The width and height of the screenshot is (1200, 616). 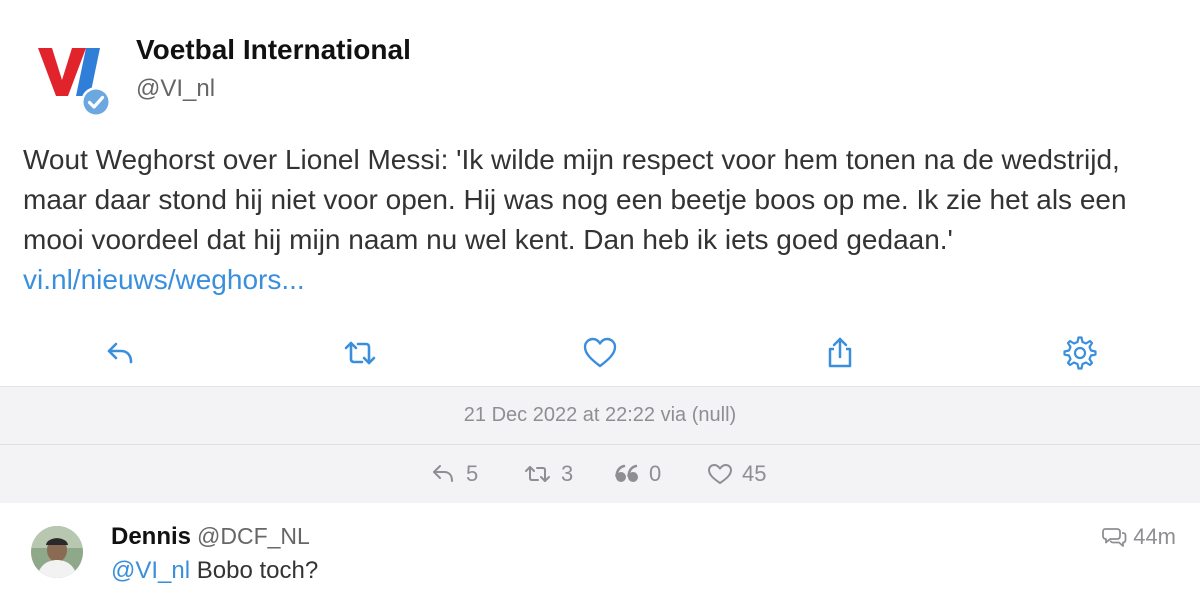 What do you see at coordinates (151, 536) in the screenshot?
I see `reply-author-name: Dennis` at bounding box center [151, 536].